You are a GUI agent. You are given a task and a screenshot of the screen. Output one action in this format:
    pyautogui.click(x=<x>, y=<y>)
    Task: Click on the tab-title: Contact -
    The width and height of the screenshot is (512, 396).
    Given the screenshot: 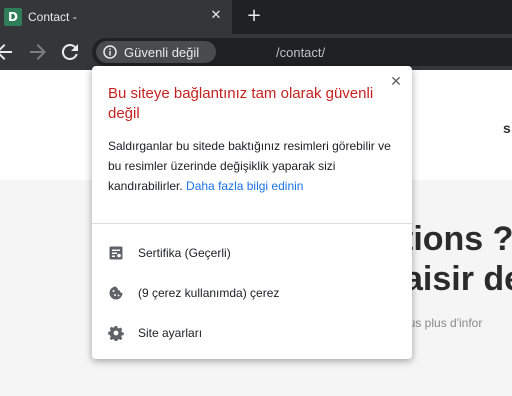 What is the action you would take?
    pyautogui.click(x=52, y=17)
    